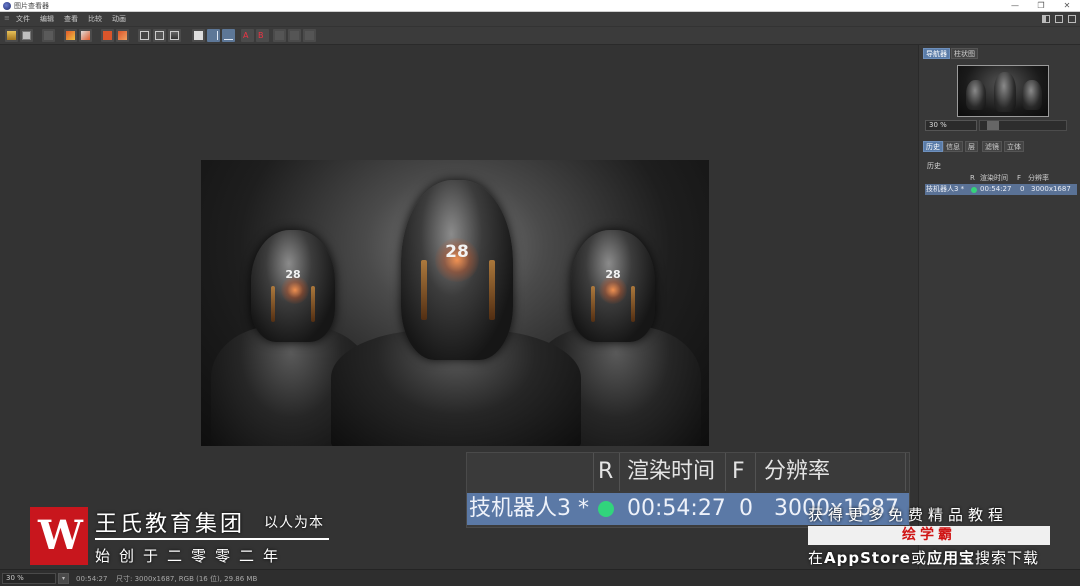  Describe the element at coordinates (174, 35) in the screenshot. I see `view-c-button` at that location.